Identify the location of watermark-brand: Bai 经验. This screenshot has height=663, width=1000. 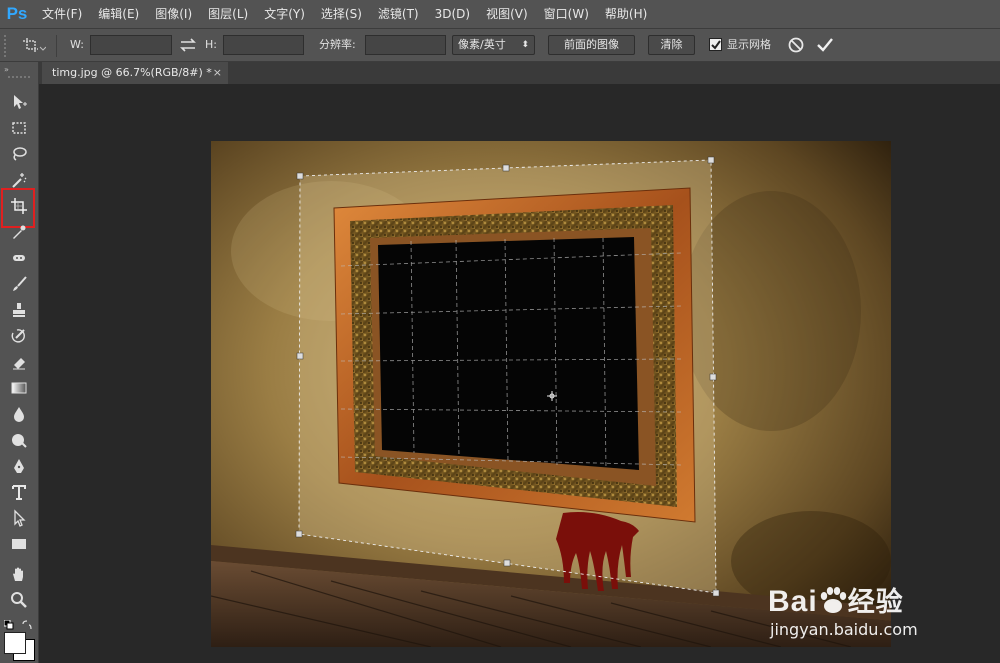
(836, 599).